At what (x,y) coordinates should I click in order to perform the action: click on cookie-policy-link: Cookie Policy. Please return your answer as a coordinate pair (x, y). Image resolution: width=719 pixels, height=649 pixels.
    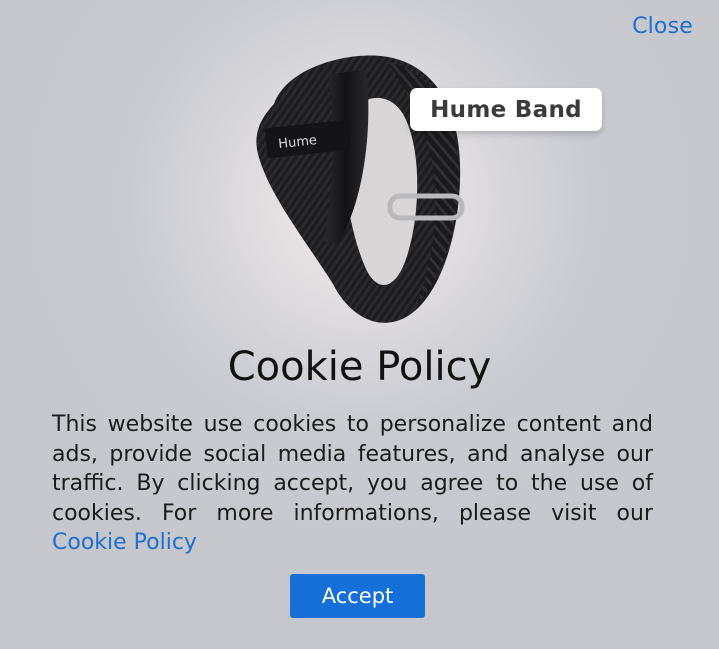
    Looking at the image, I should click on (124, 542).